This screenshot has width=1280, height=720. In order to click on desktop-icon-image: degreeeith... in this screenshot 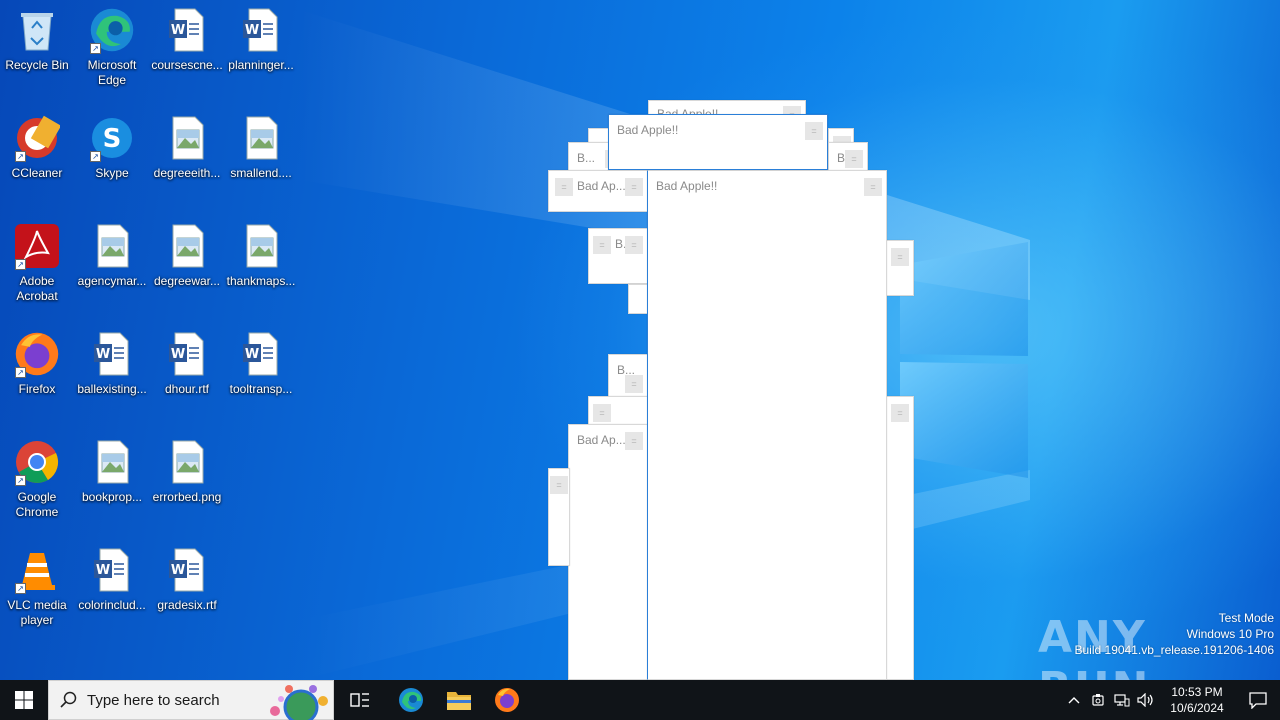, I will do `click(187, 147)`.